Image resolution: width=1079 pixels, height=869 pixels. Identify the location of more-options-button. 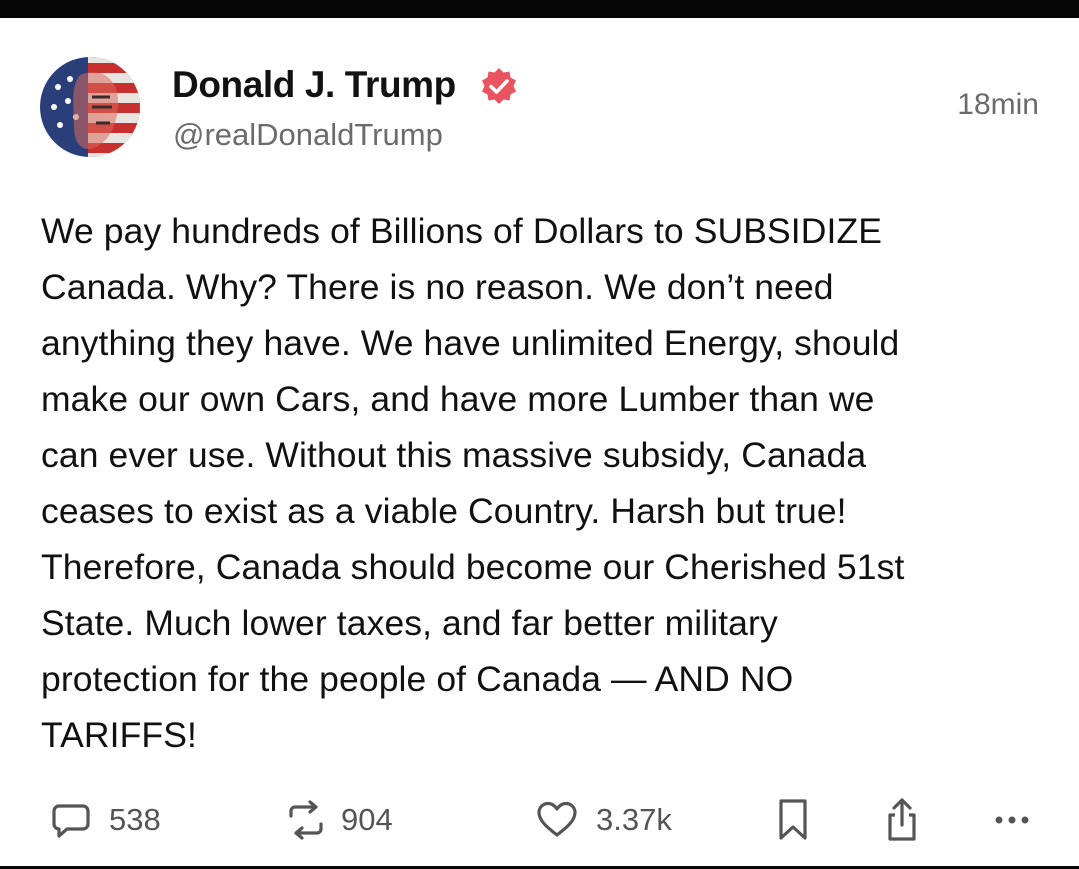
(1012, 820).